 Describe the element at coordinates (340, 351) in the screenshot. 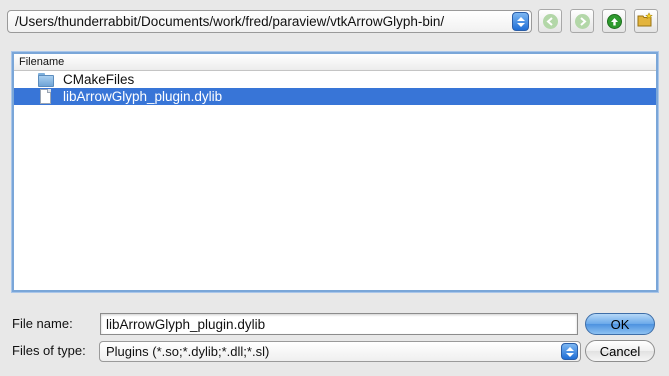

I see `file-type-select: Plugins (*.so;*.dylib;*.dll;*.sl)` at that location.